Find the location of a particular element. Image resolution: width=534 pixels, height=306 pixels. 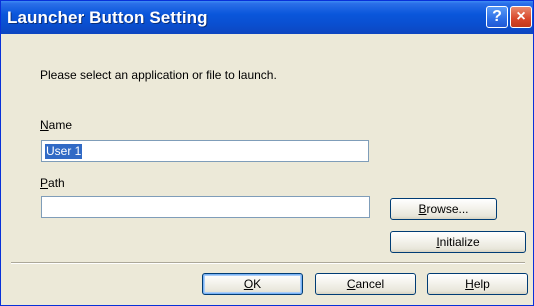

window-title: Launcher Button Setting is located at coordinates (107, 17).